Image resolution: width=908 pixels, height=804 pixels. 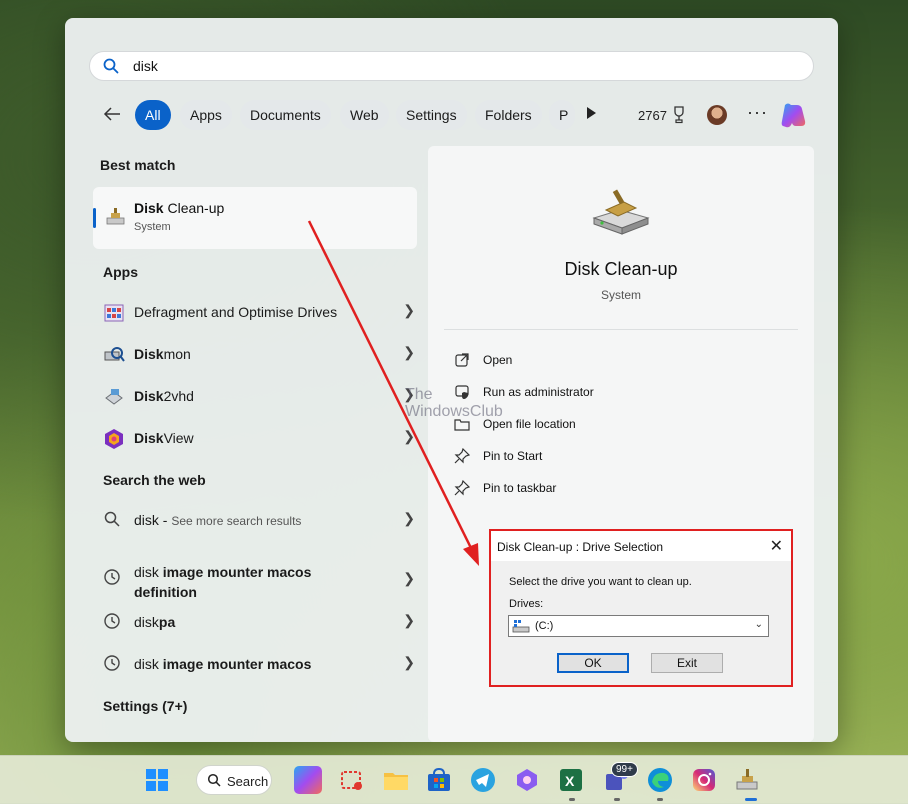 What do you see at coordinates (580, 547) in the screenshot?
I see `dialog-title: Disk Clean-up : Drive Selection` at bounding box center [580, 547].